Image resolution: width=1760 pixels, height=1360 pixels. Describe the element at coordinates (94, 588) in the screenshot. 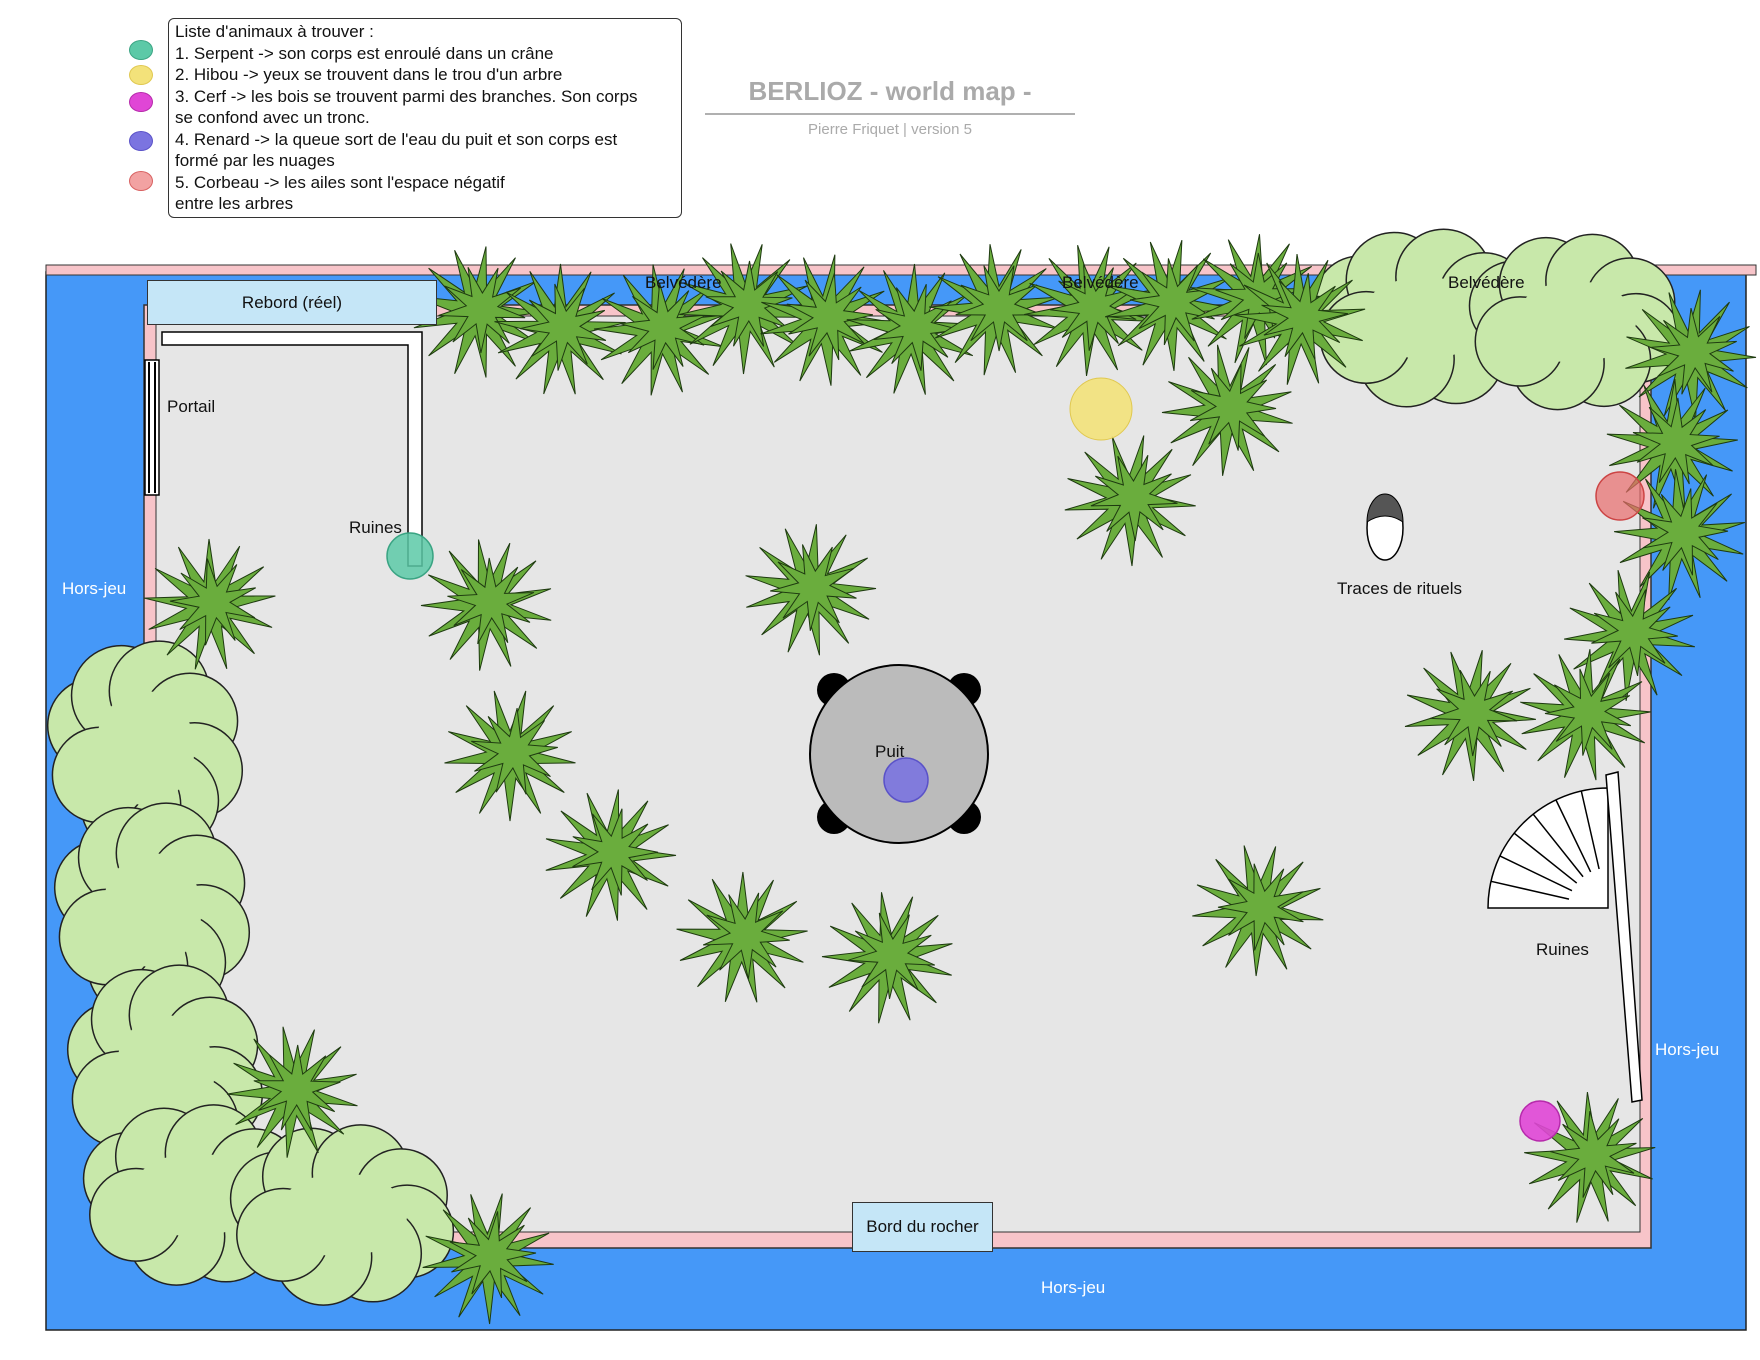

I see `hors-jeu-left-label: Hors-jeu` at that location.